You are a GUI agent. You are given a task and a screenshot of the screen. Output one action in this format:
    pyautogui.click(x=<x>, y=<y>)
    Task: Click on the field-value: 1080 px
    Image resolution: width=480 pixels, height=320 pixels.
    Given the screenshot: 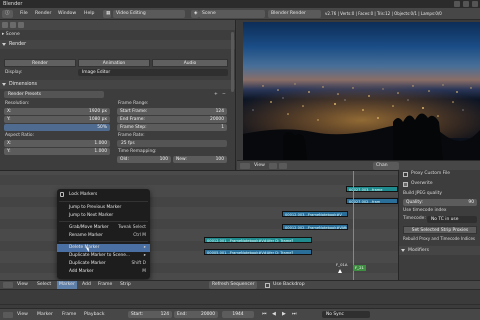 What is the action you would take?
    pyautogui.click(x=98, y=119)
    